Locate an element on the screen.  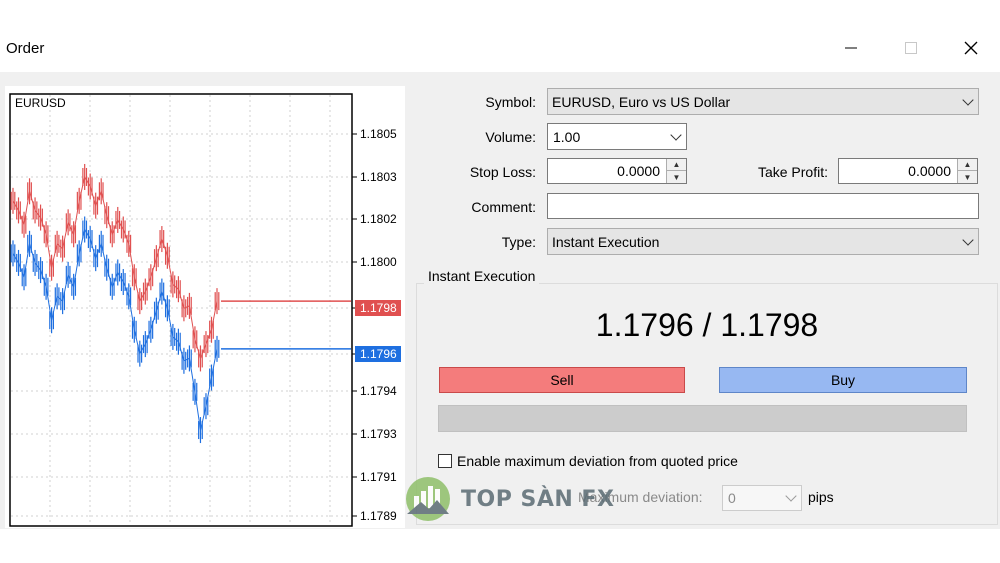
sell-button: Sell is located at coordinates (562, 380).